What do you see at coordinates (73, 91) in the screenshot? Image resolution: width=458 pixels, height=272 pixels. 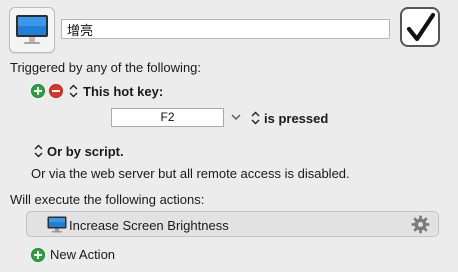 I see `hotkey-trigger-type-updown-icon` at bounding box center [73, 91].